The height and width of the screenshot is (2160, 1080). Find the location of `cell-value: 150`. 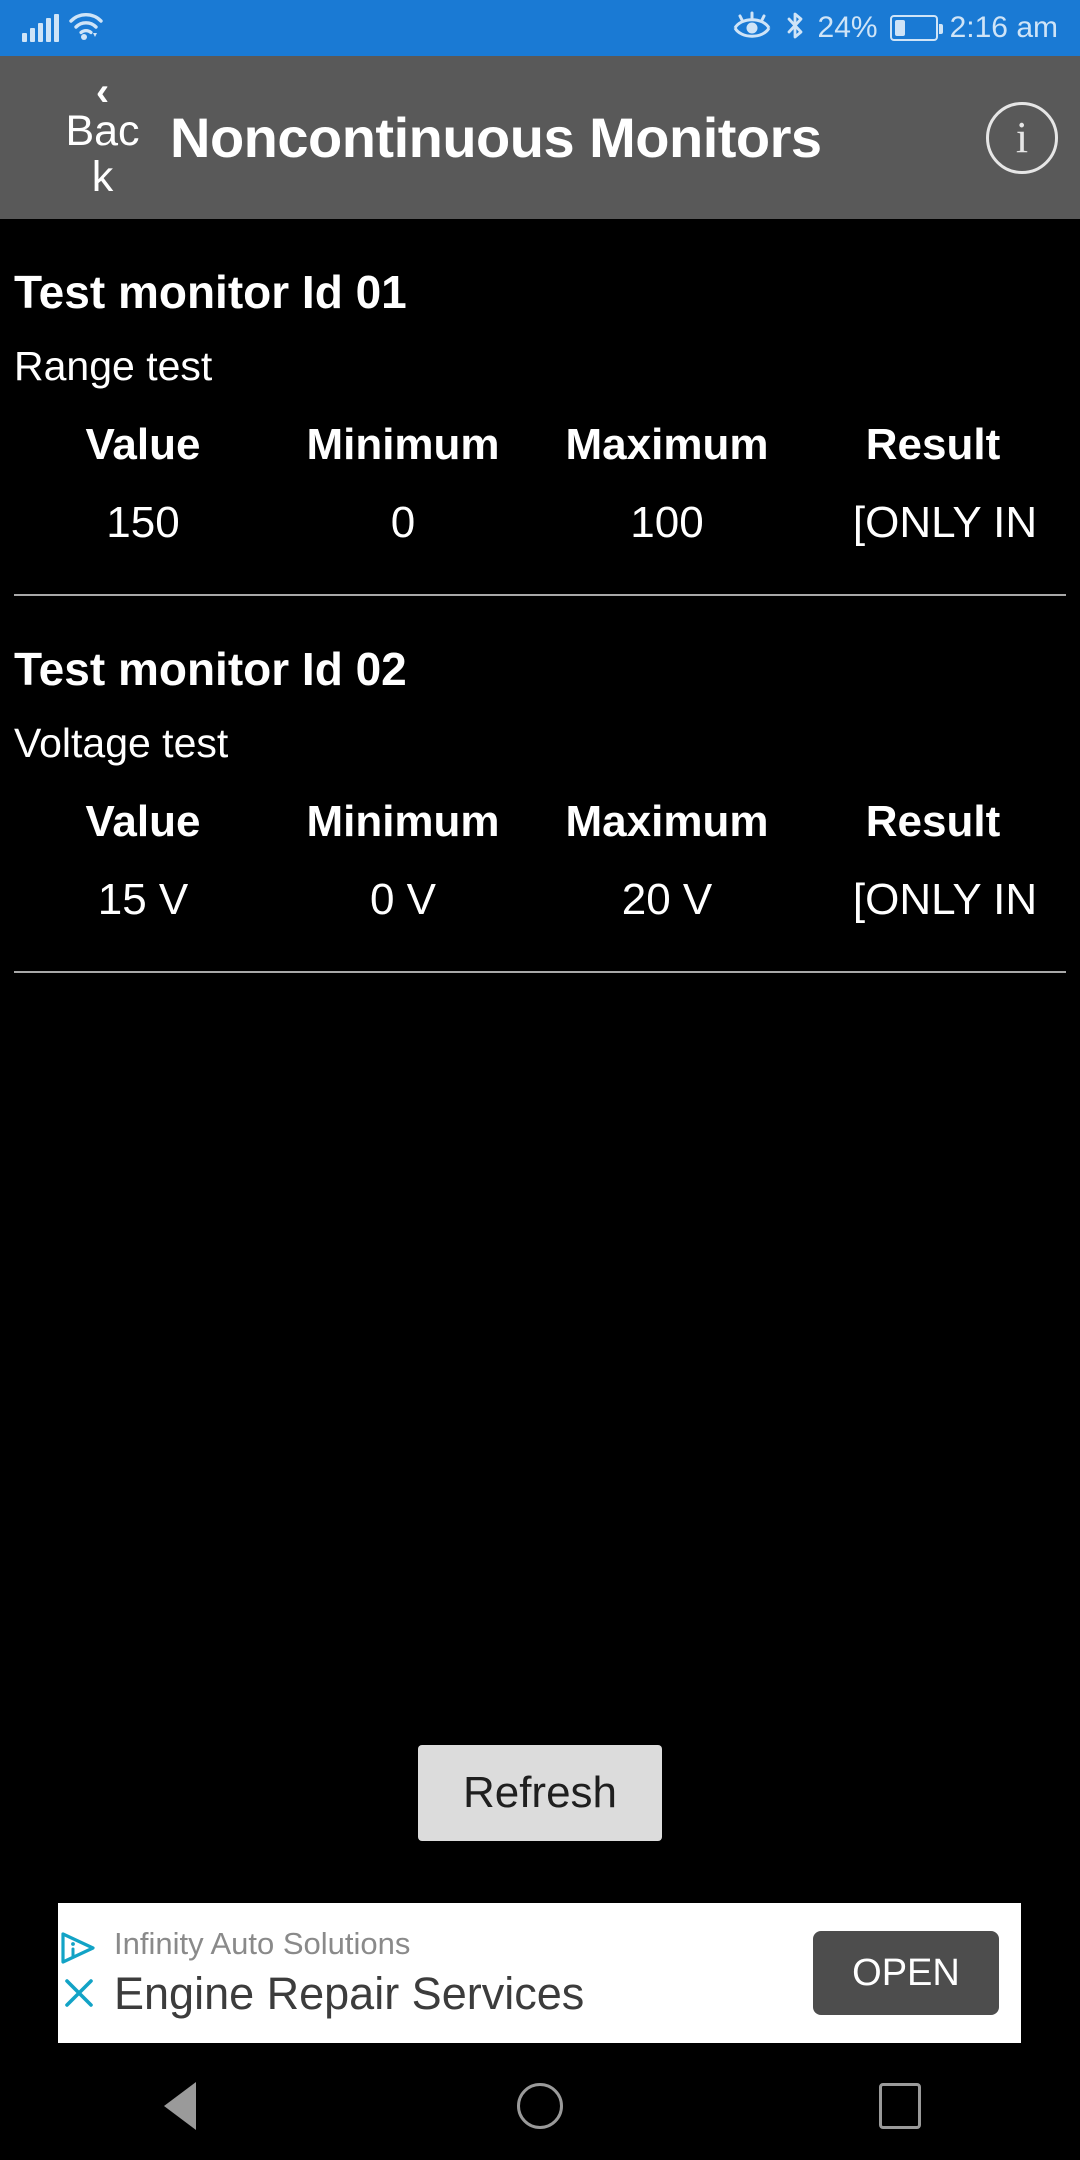

cell-value: 150 is located at coordinates (143, 522).